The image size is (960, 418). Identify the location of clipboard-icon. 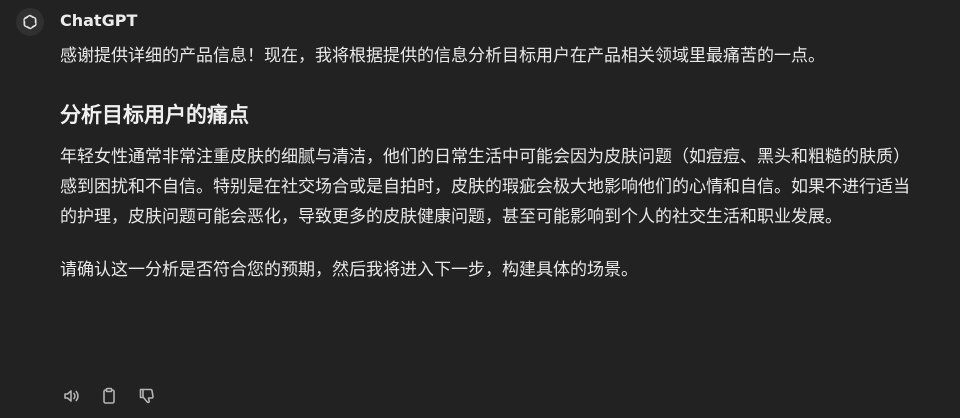
(109, 395).